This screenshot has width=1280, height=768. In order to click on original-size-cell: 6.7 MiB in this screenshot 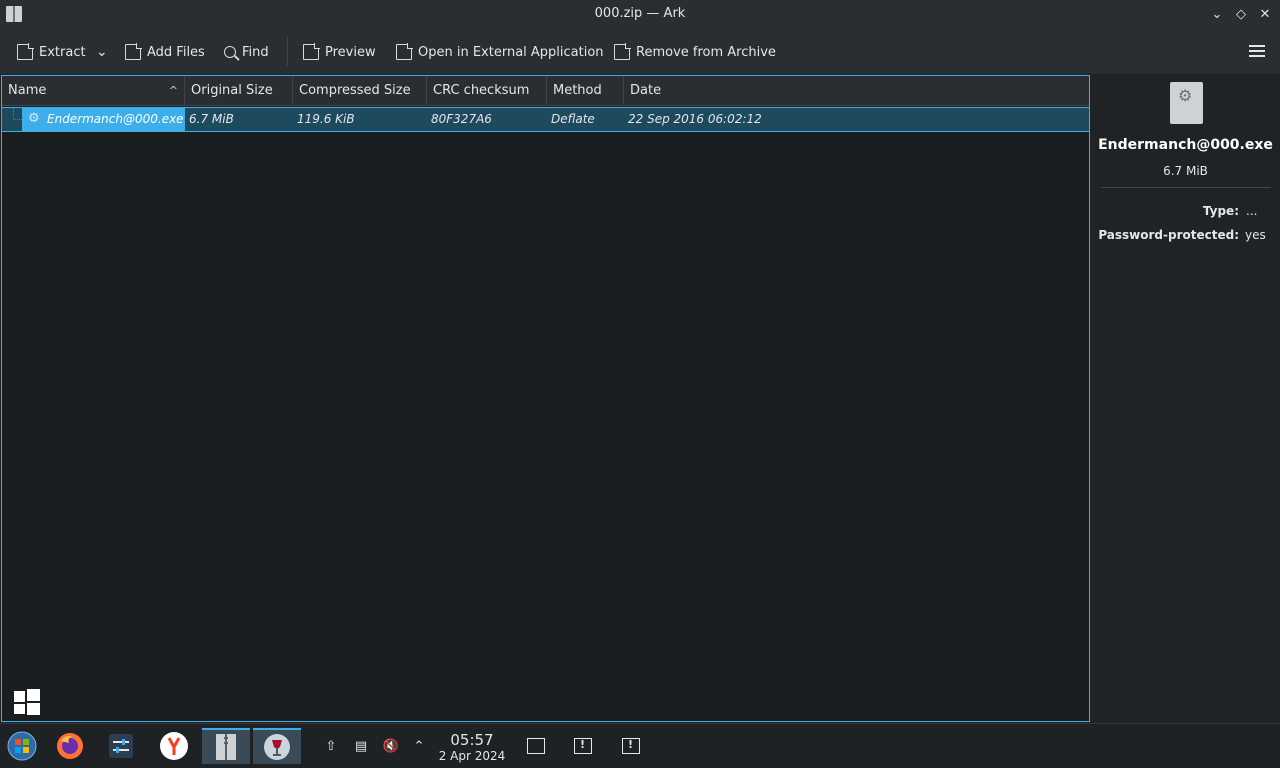, I will do `click(211, 119)`.